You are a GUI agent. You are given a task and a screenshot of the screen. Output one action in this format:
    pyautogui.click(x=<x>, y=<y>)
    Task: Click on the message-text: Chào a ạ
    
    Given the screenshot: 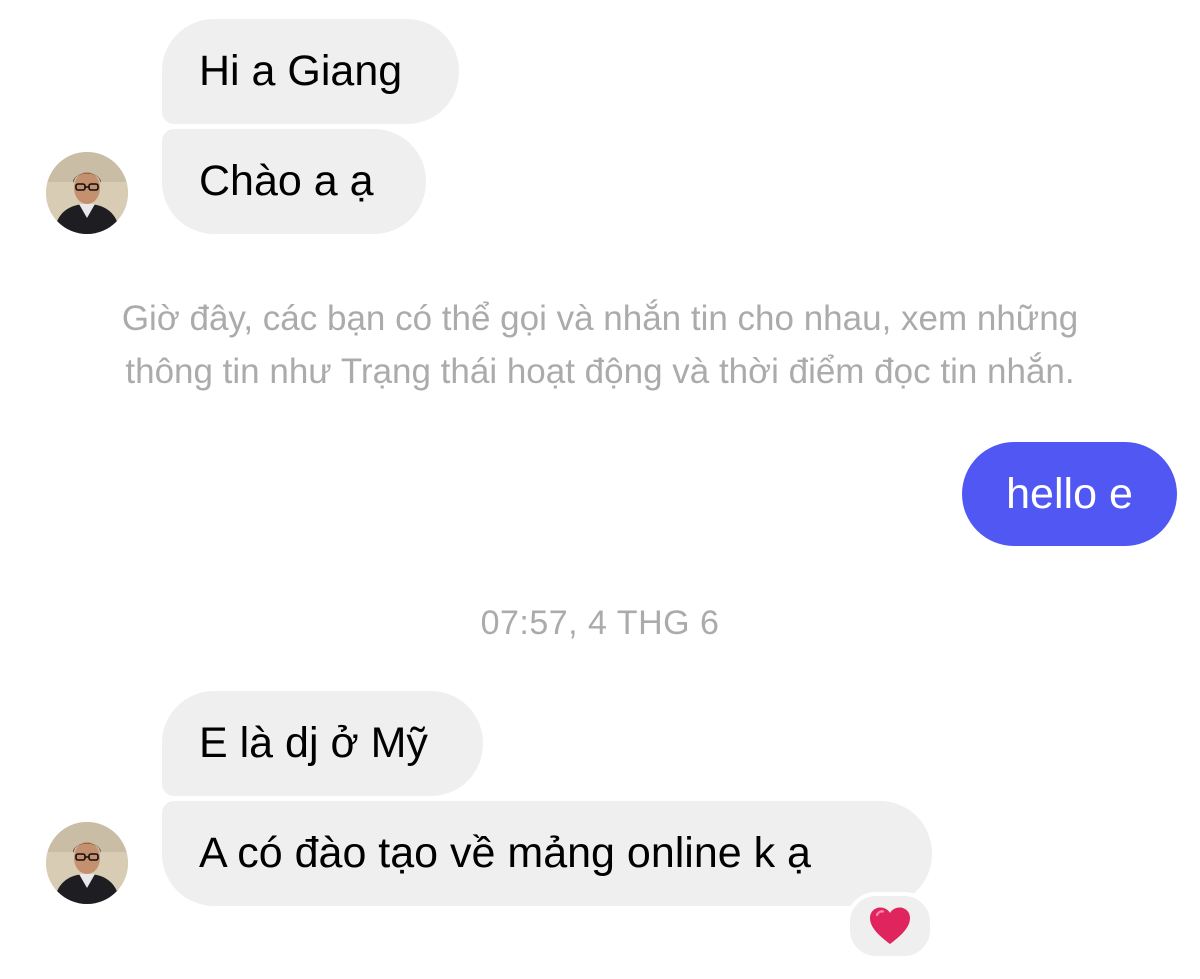 What is the action you would take?
    pyautogui.click(x=286, y=181)
    